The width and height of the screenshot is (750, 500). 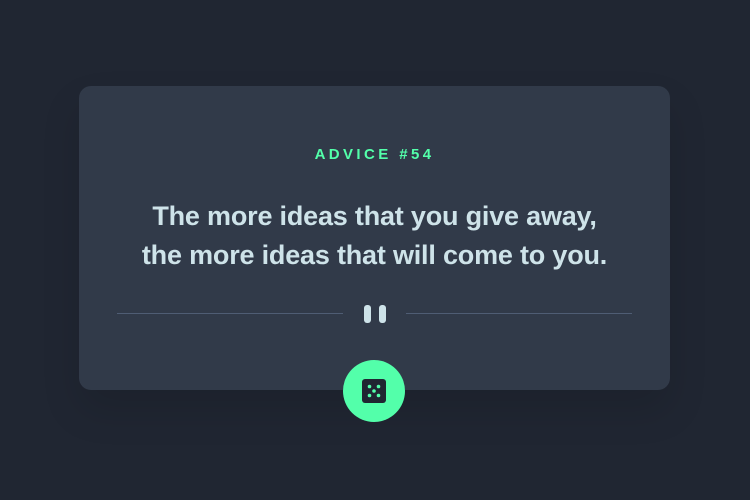 What do you see at coordinates (374, 255) in the screenshot?
I see `advice-quote-line-2: the more ideas that will come to you.` at bounding box center [374, 255].